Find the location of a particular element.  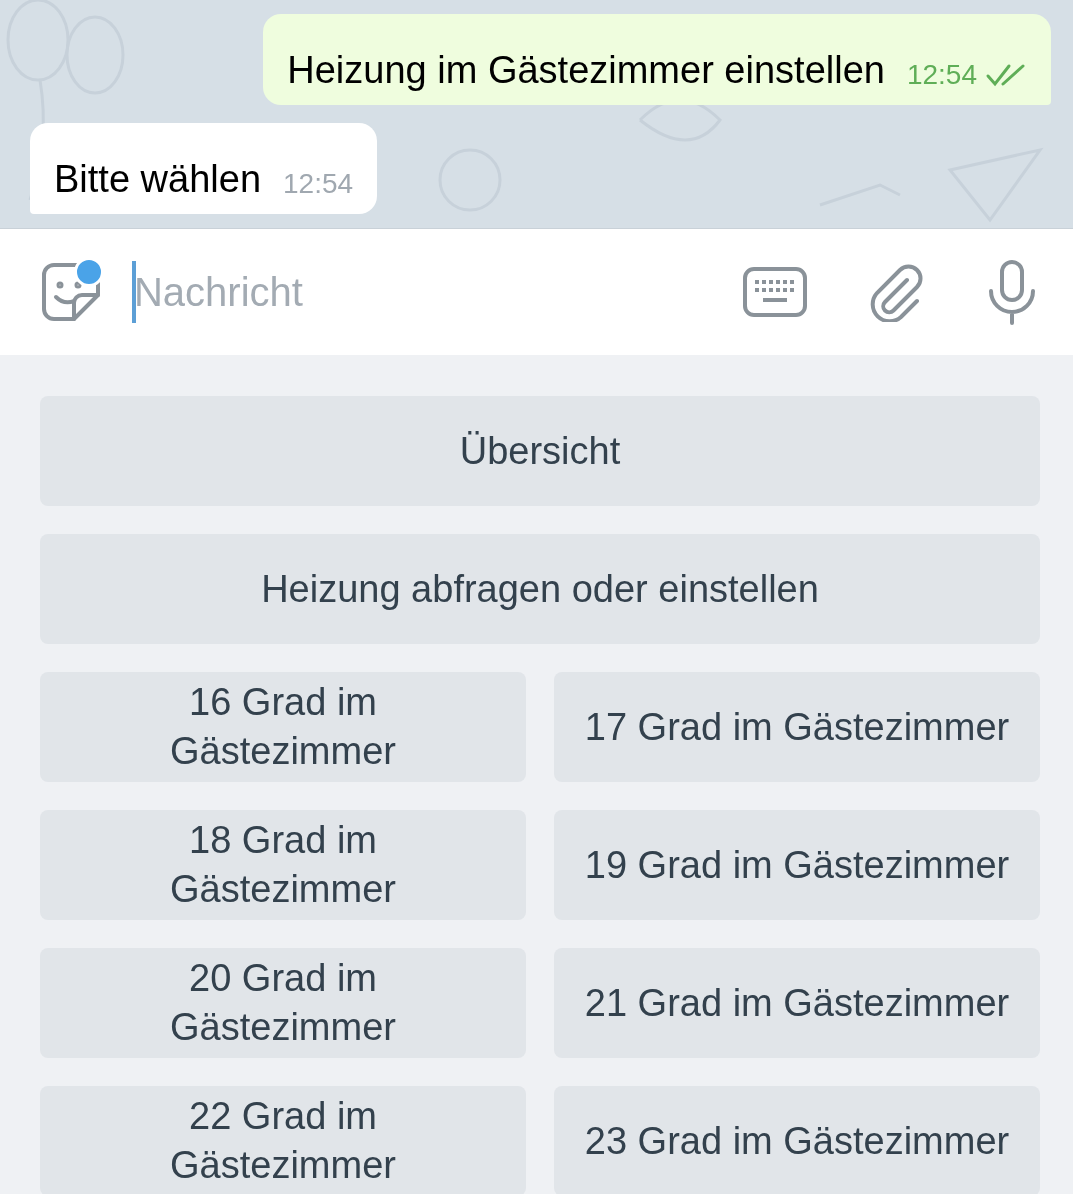

keyboard-button: Übersicht is located at coordinates (540, 451).